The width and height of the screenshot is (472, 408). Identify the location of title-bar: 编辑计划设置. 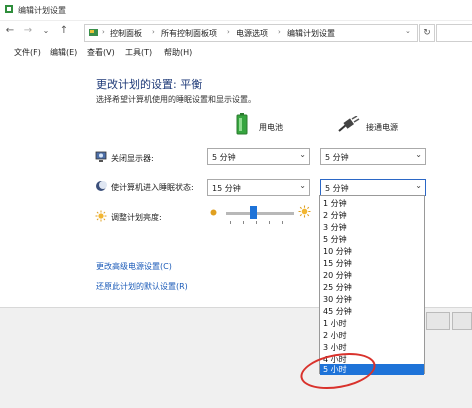
(236, 10).